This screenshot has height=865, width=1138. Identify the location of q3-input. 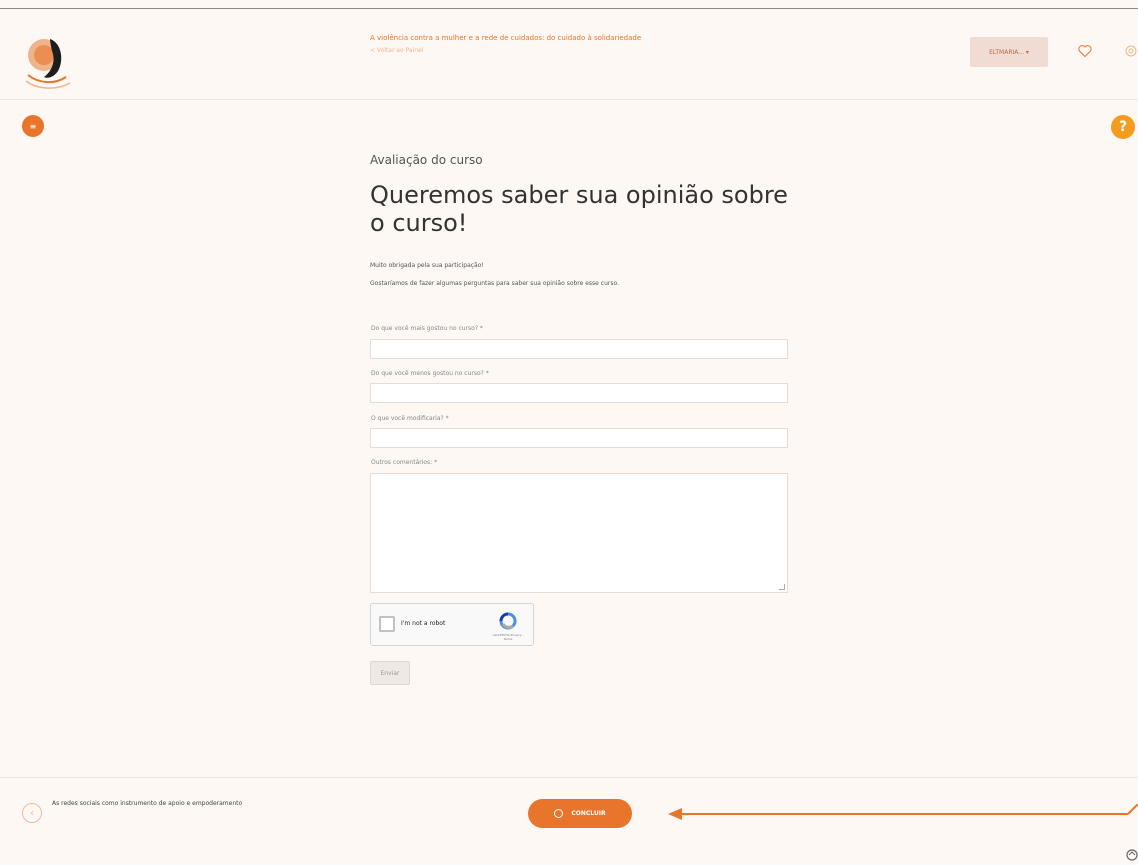
(579, 438).